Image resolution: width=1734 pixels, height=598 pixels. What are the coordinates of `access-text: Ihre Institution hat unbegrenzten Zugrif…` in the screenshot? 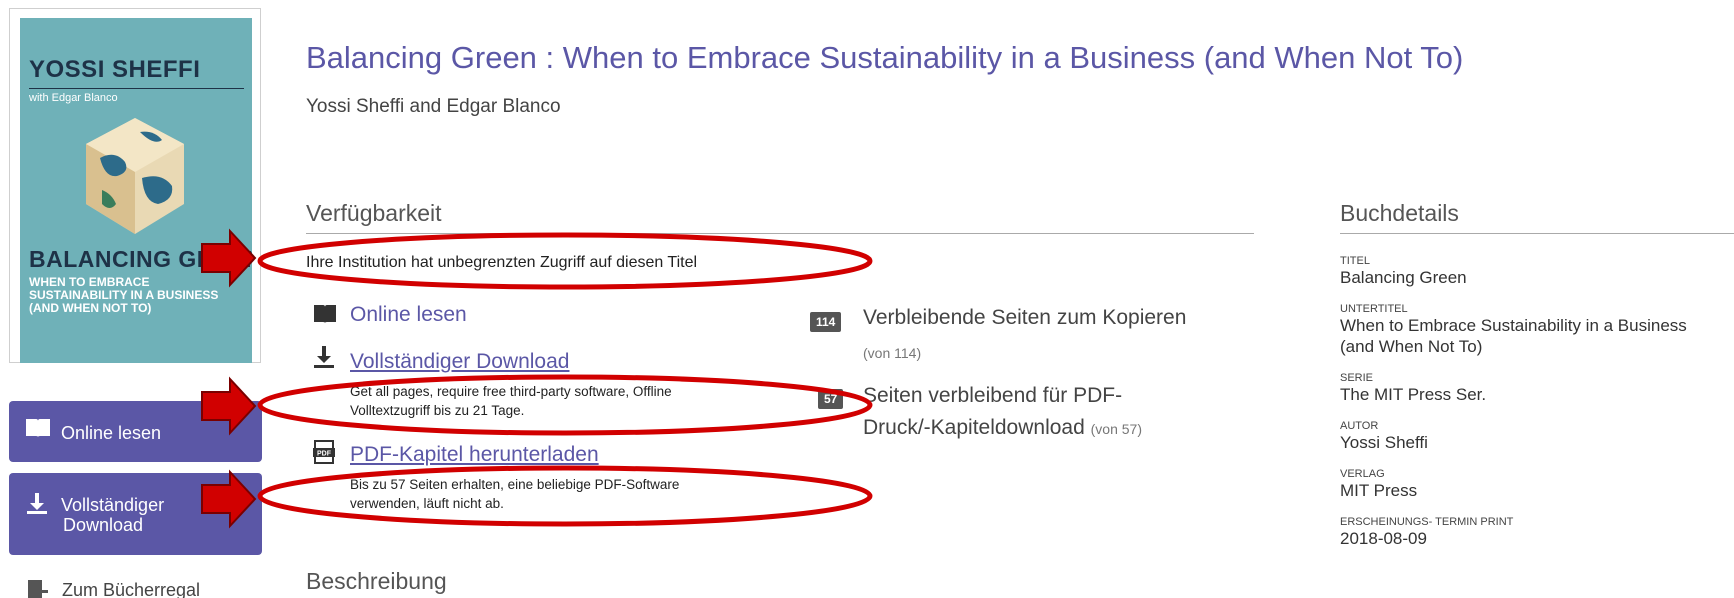 It's located at (502, 262).